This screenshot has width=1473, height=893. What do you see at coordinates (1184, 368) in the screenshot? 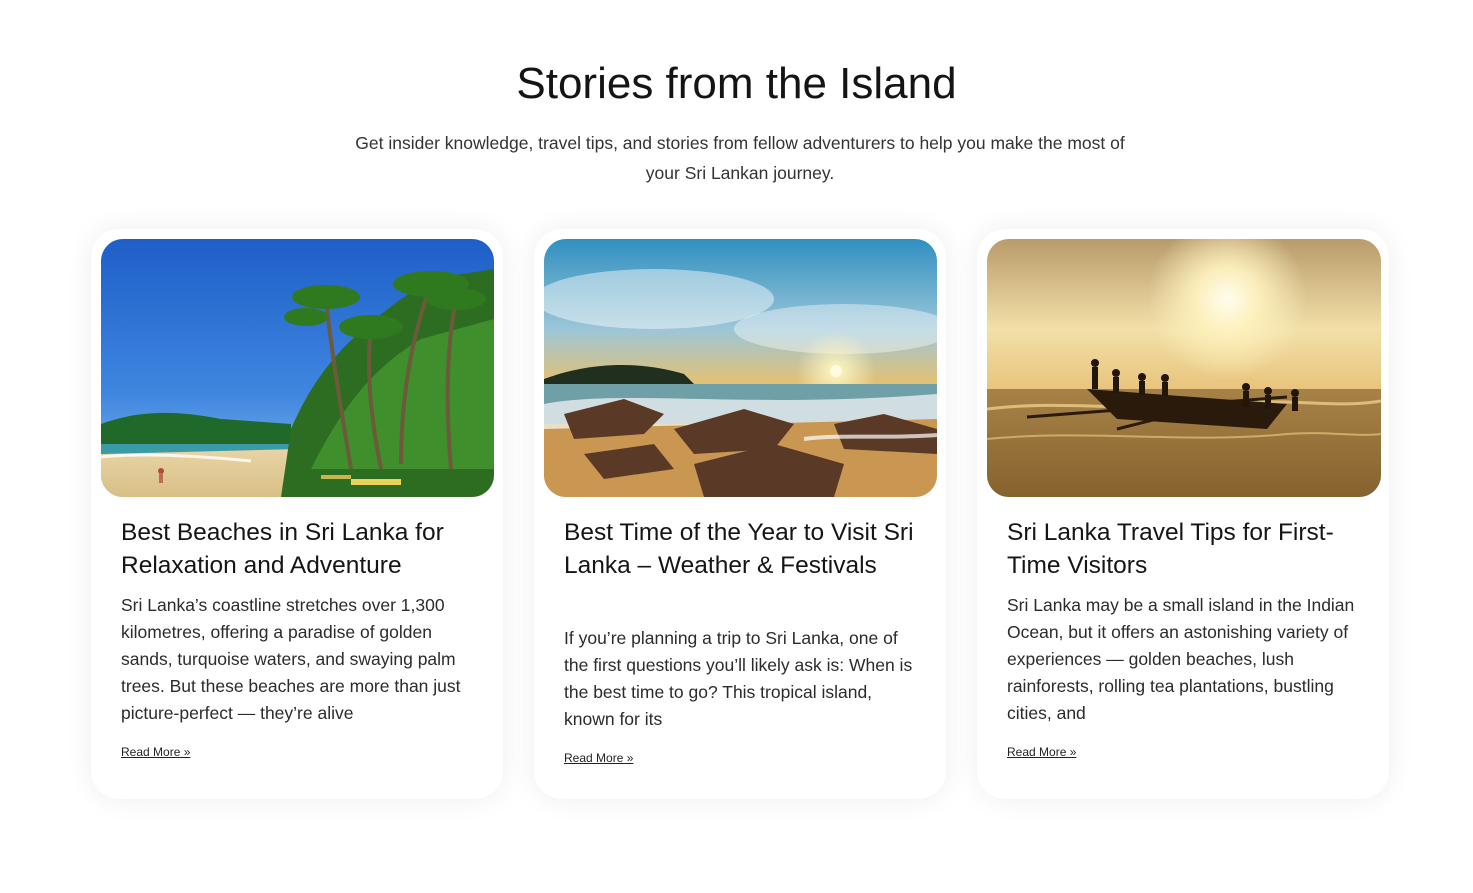
I see `fishermen-boat-image` at bounding box center [1184, 368].